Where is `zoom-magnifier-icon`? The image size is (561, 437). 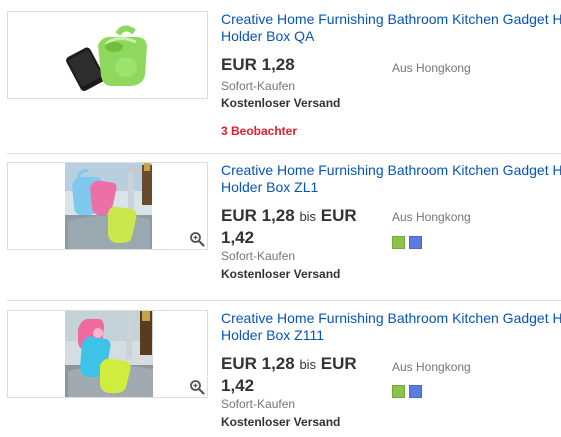
zoom-magnifier-icon is located at coordinates (197, 387).